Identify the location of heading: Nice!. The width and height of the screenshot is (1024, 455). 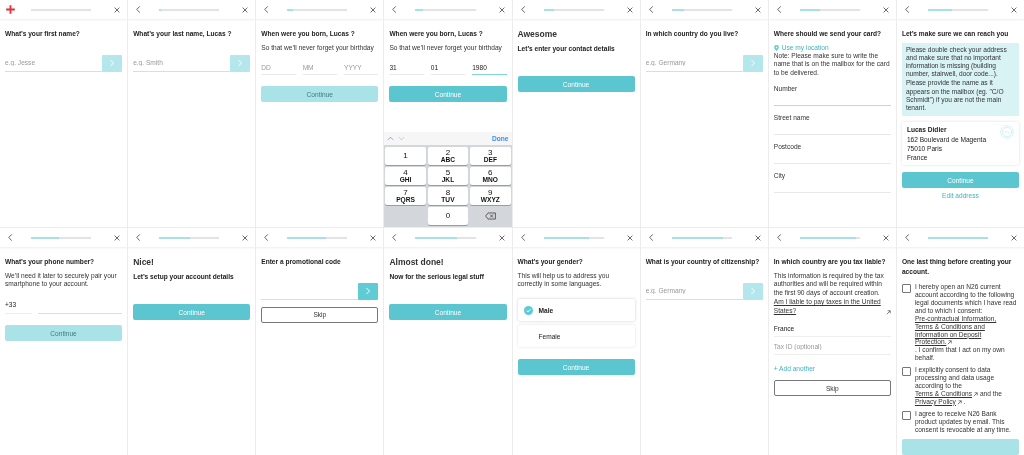
(144, 262).